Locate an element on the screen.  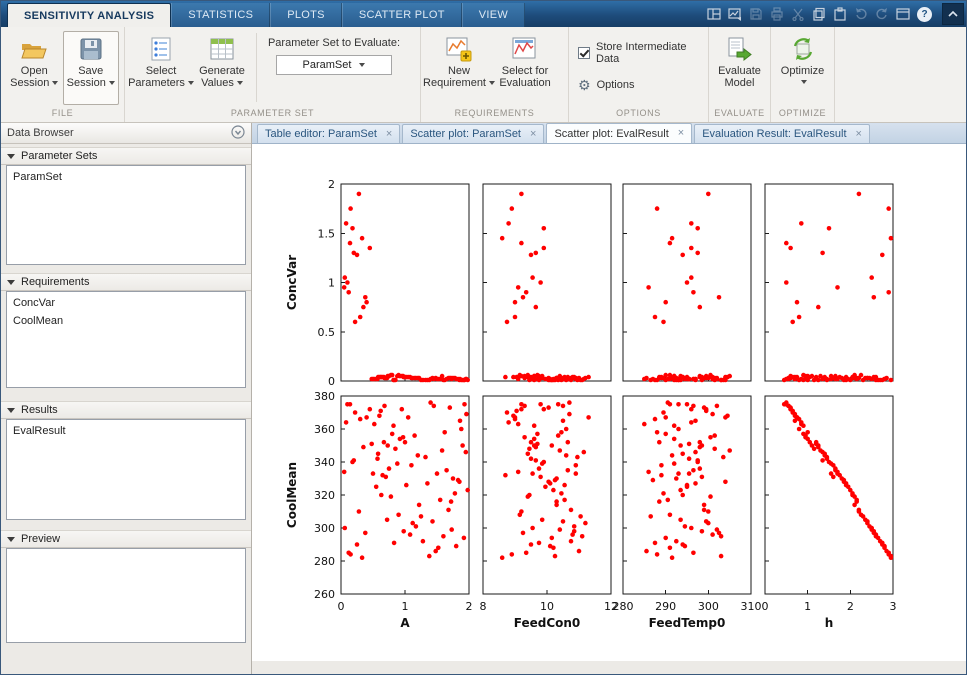
data-browser-header: Data Browser is located at coordinates (126, 133).